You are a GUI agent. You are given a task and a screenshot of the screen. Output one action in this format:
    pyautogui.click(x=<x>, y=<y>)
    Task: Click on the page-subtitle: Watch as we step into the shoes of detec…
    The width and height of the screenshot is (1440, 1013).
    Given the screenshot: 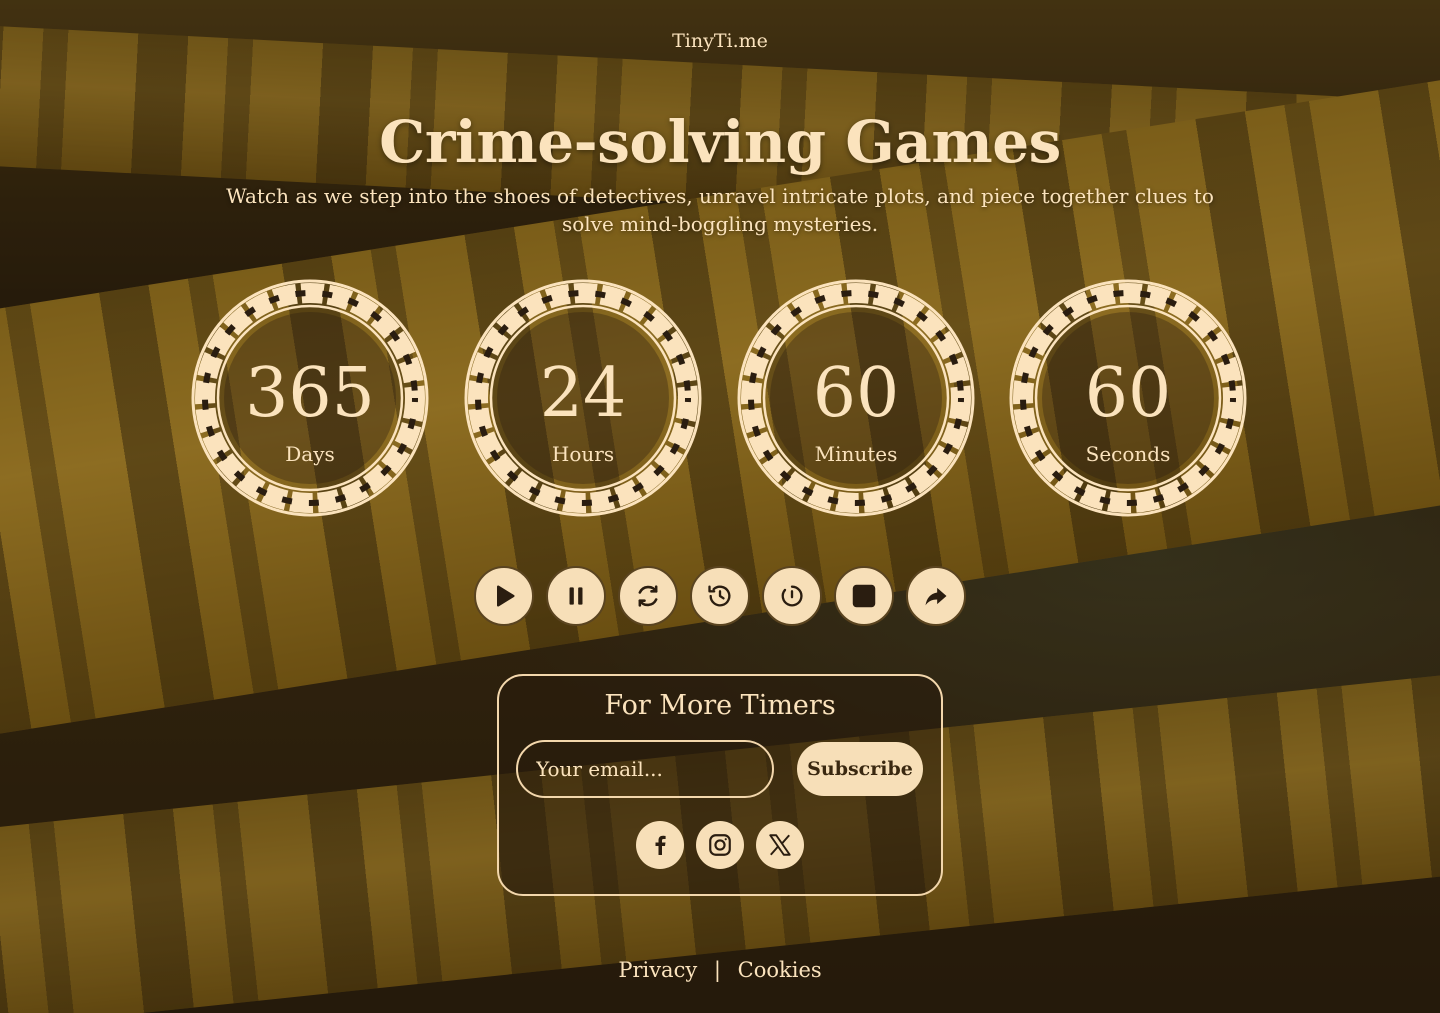 What is the action you would take?
    pyautogui.click(x=720, y=210)
    